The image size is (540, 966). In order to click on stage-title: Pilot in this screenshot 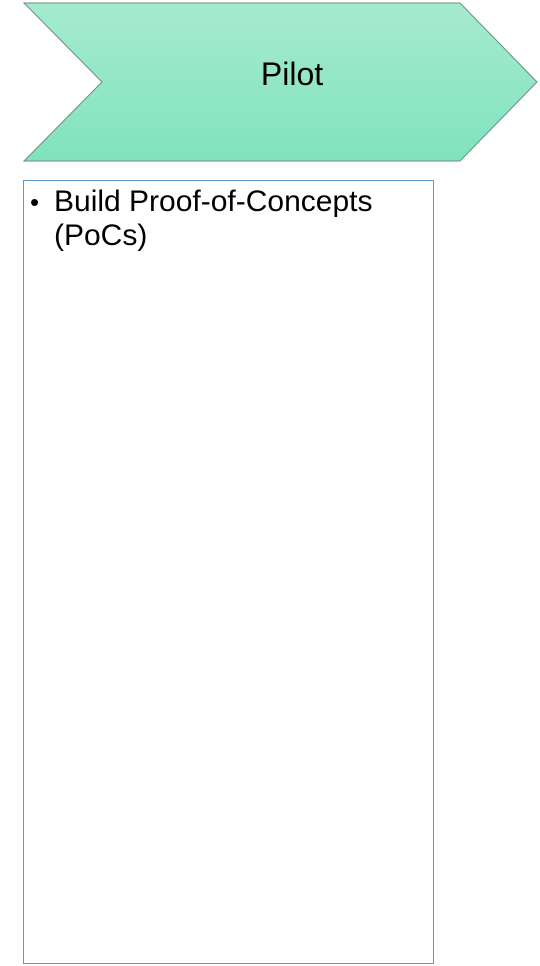, I will do `click(292, 74)`.